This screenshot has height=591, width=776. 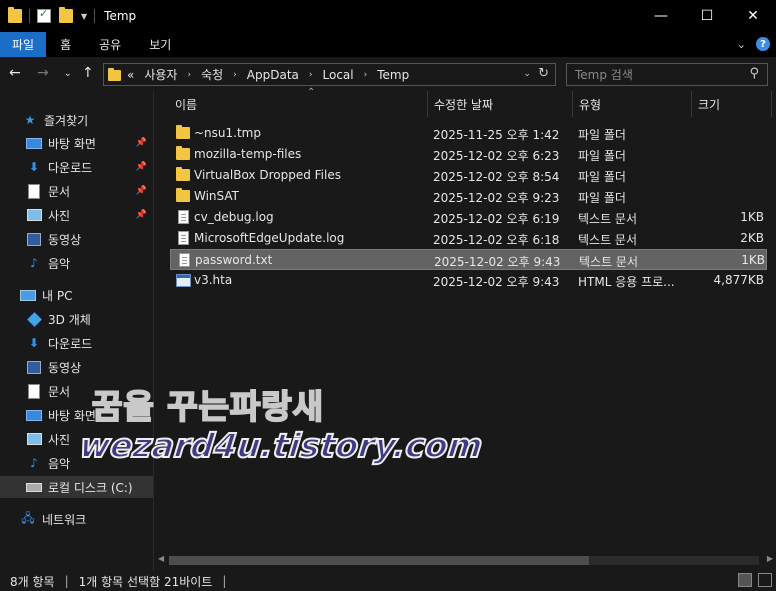 I want to click on breadcrumb-users: 사용자, so click(x=160, y=74).